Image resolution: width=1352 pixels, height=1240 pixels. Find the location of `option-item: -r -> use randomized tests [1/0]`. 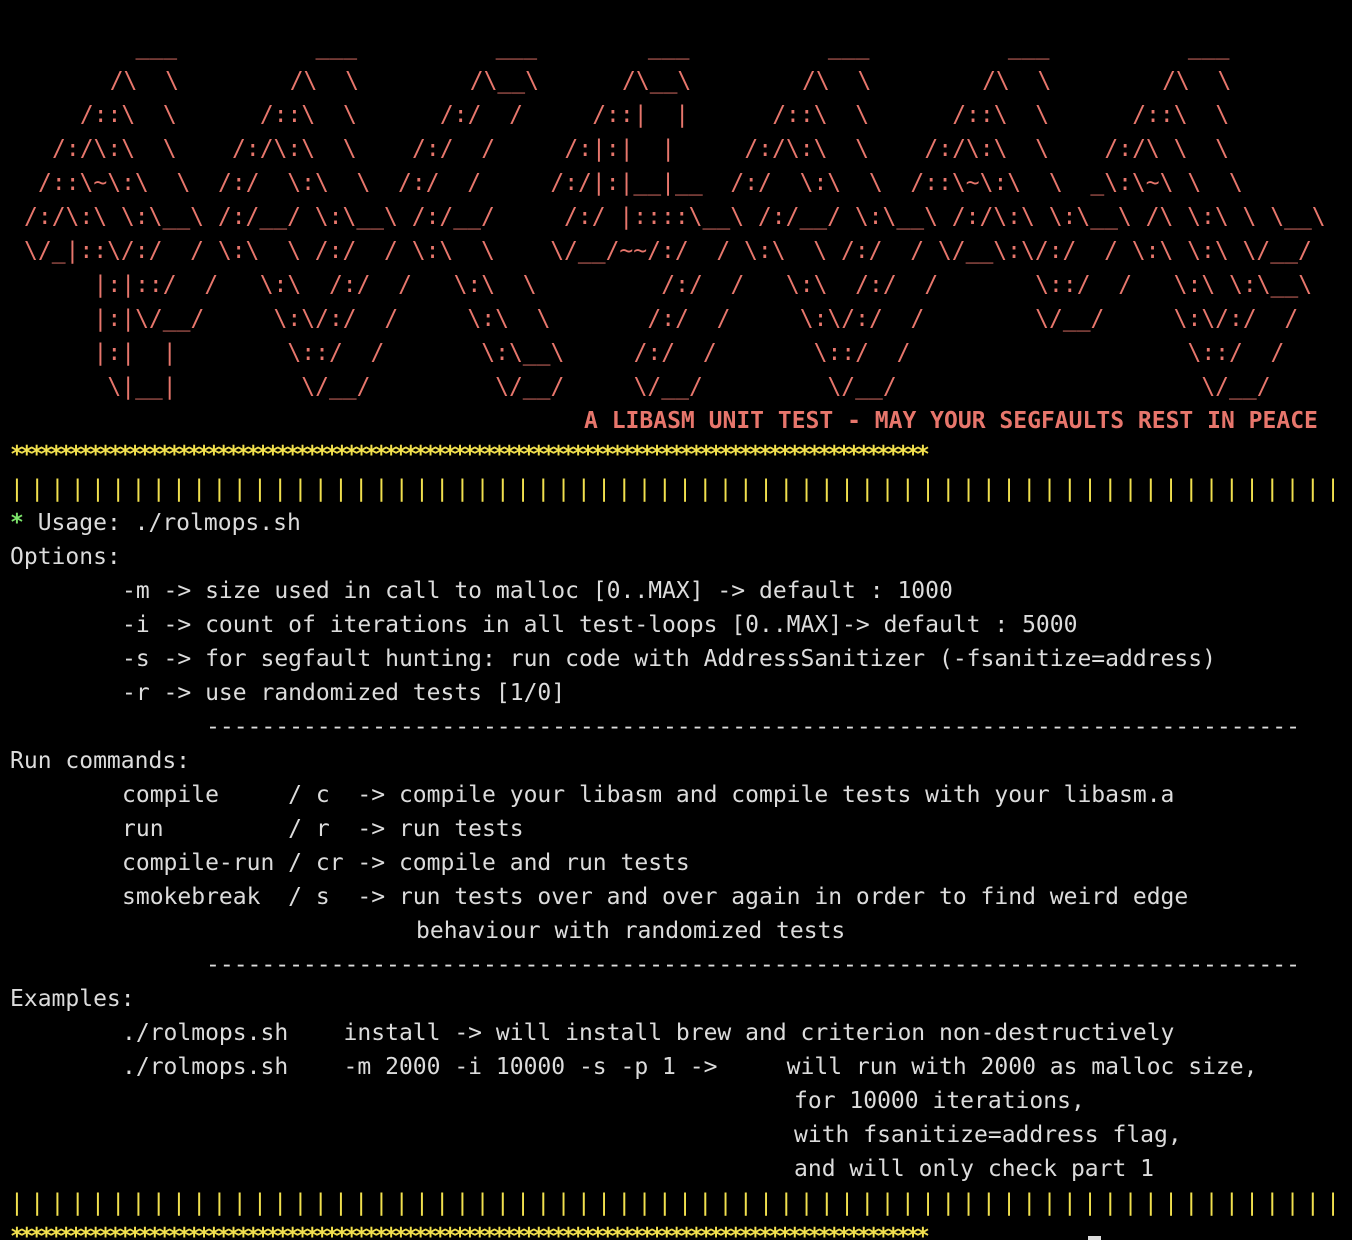

option-item: -r -> use randomized tests [1/0] is located at coordinates (344, 693).